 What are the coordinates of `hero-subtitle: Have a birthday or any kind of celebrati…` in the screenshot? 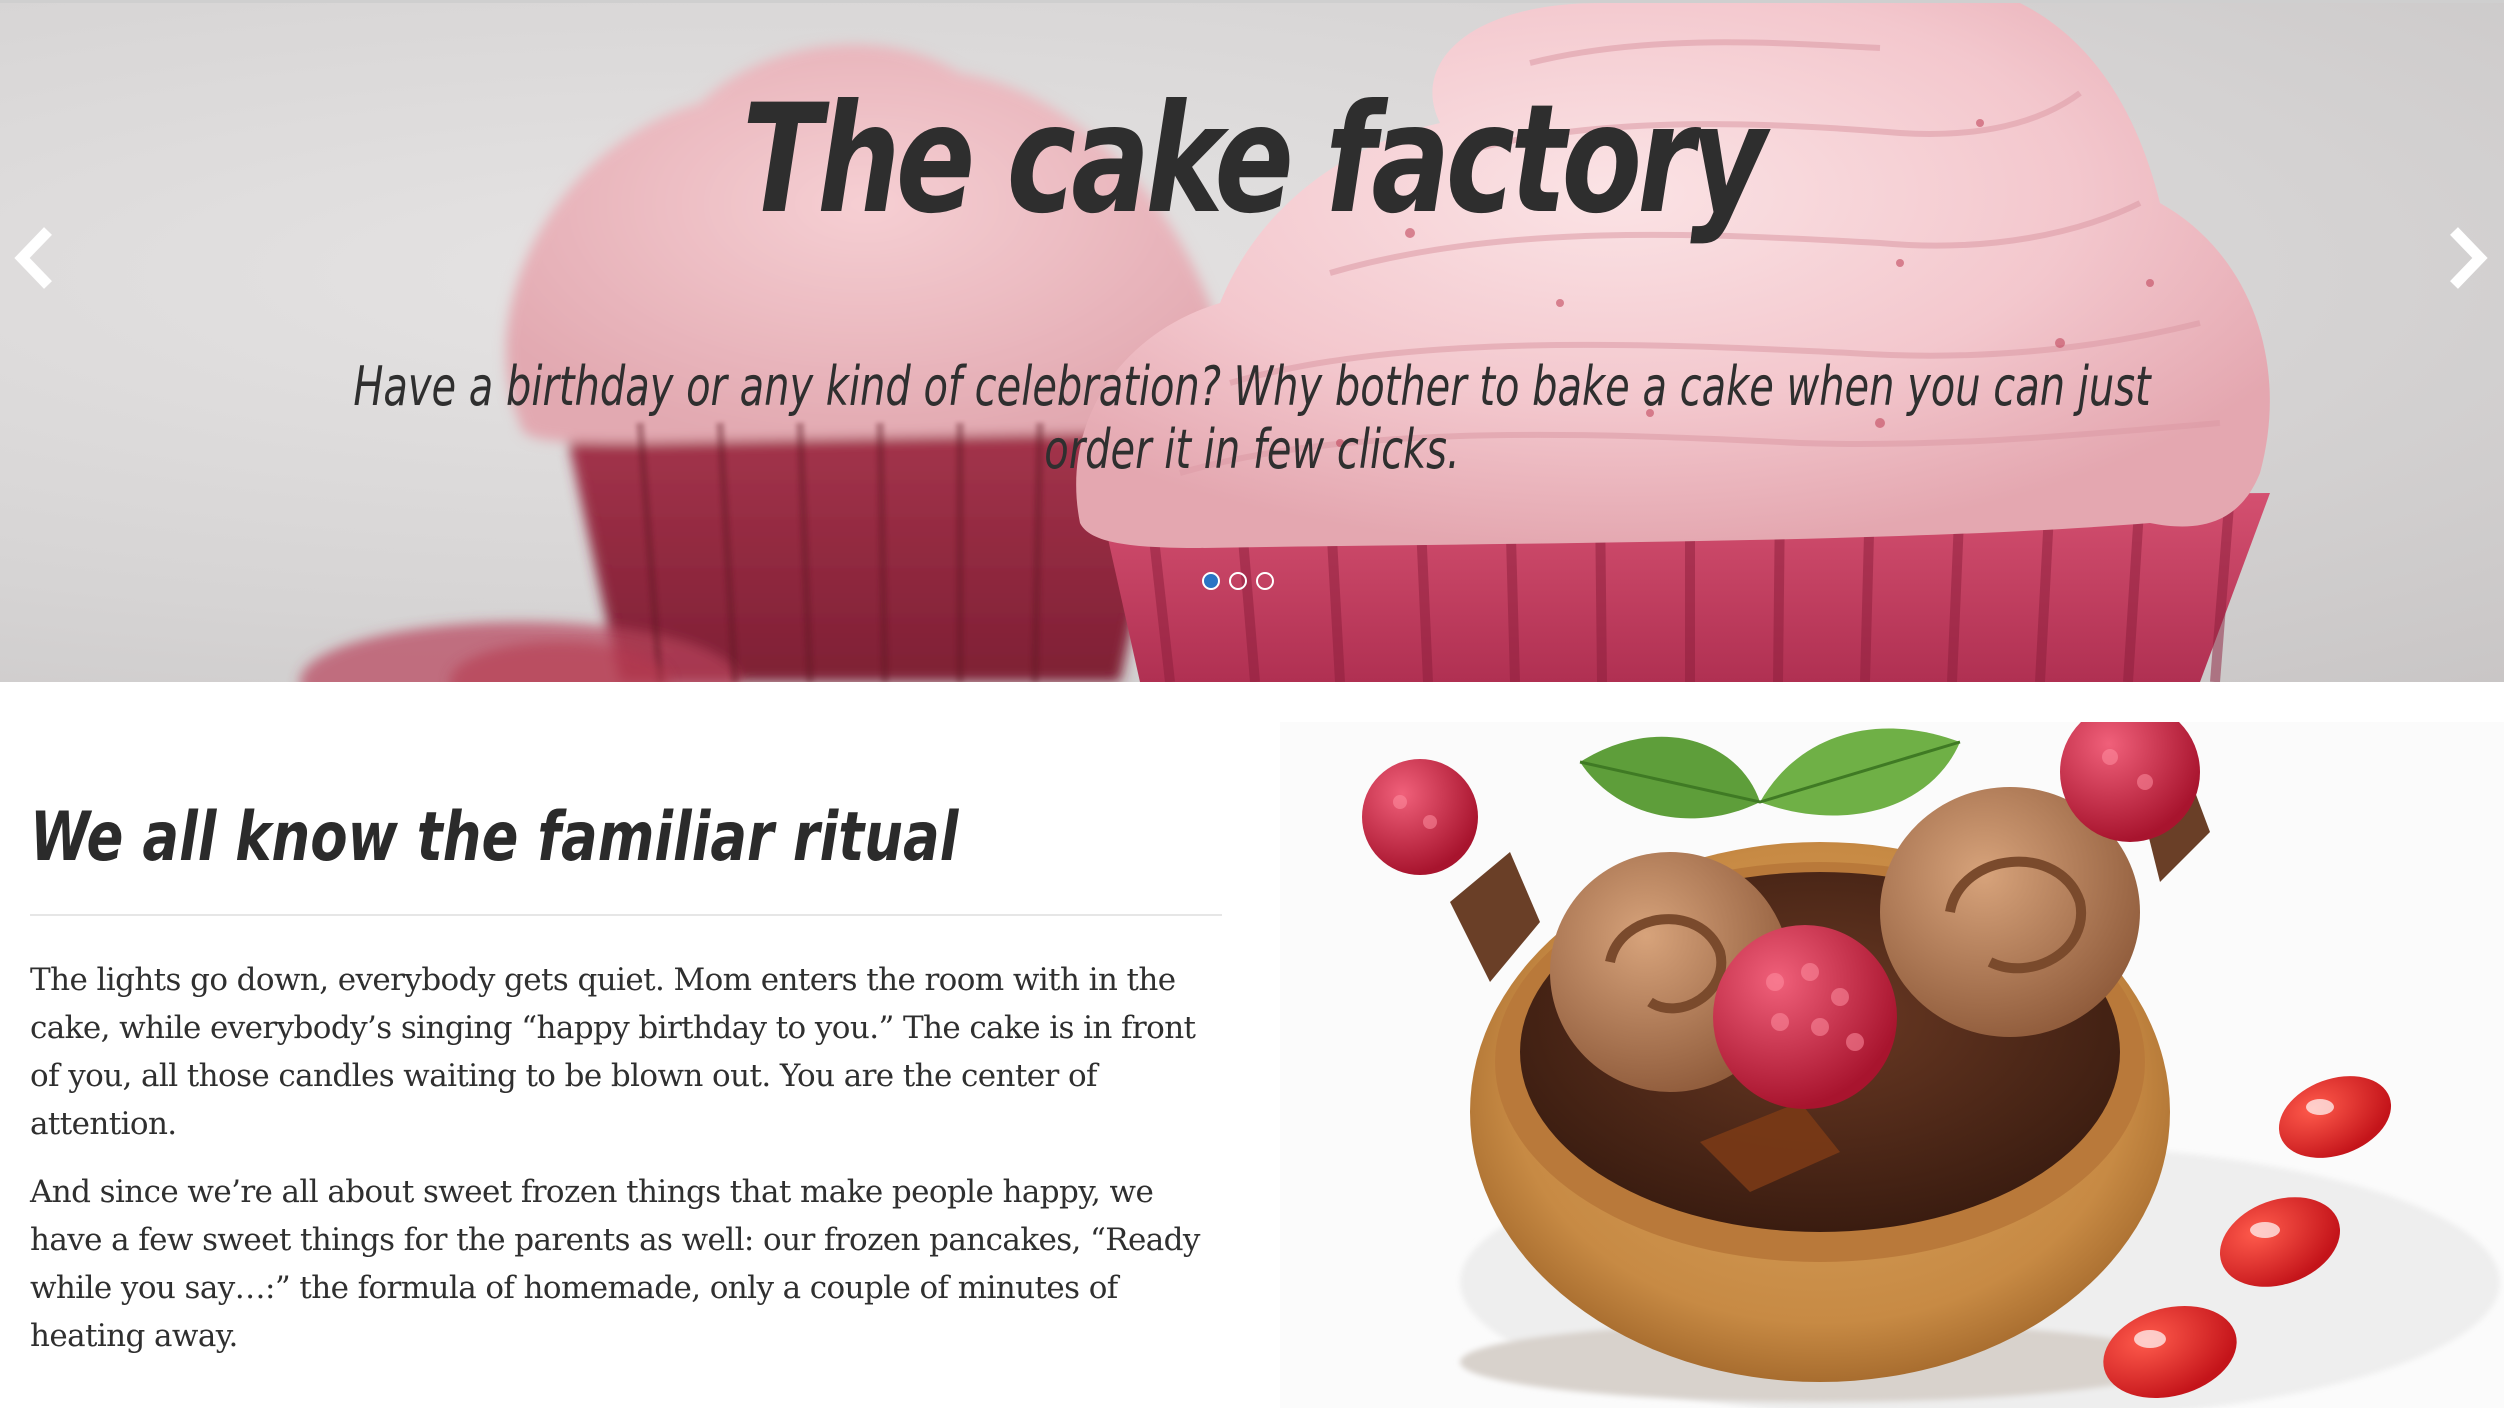 It's located at (1252, 418).